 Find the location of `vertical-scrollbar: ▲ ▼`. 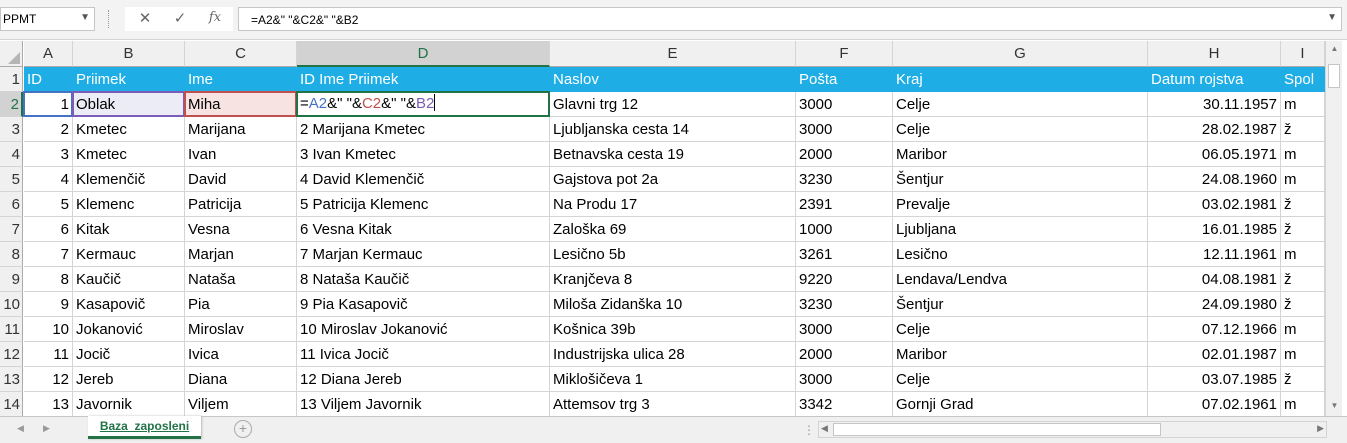

vertical-scrollbar: ▲ ▼ is located at coordinates (1333, 228).